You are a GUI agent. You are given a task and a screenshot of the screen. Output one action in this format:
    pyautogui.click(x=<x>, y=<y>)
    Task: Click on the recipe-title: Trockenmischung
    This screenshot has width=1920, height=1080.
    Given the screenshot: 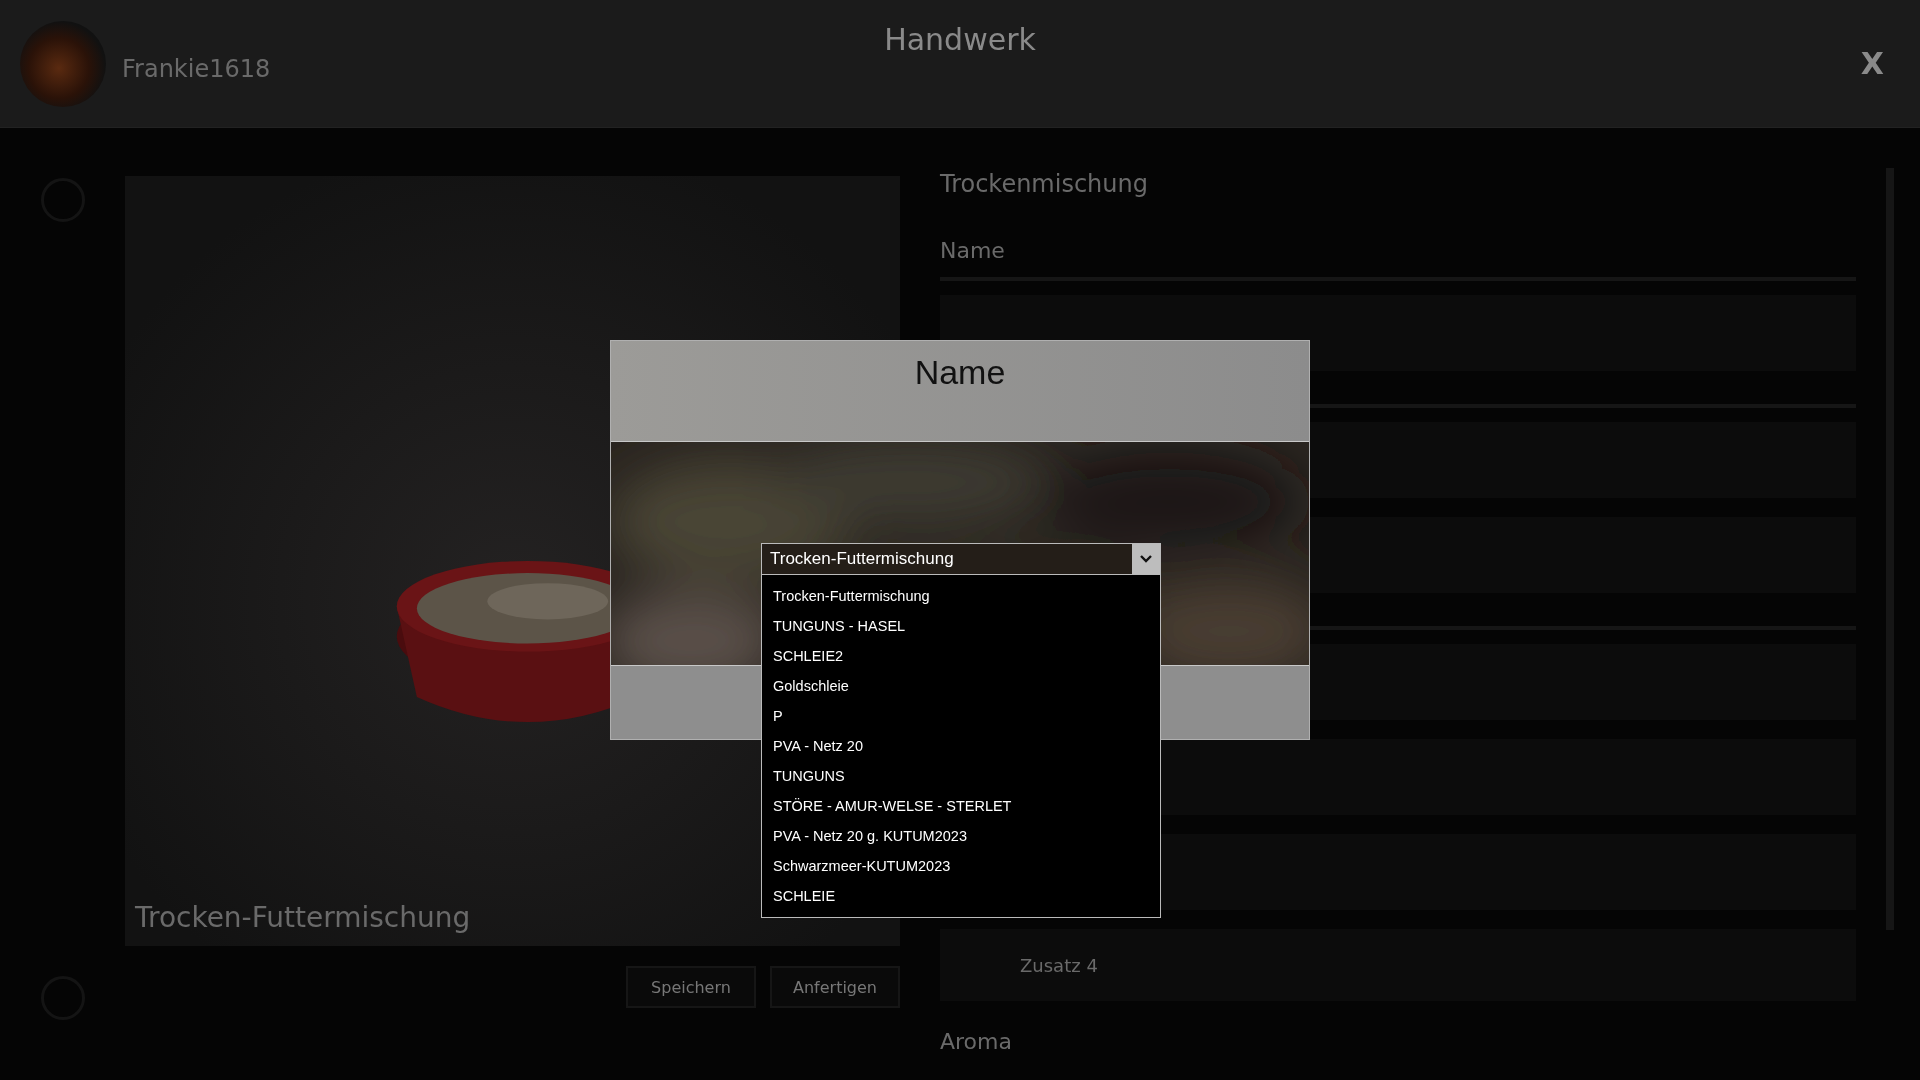 What is the action you would take?
    pyautogui.click(x=1044, y=184)
    